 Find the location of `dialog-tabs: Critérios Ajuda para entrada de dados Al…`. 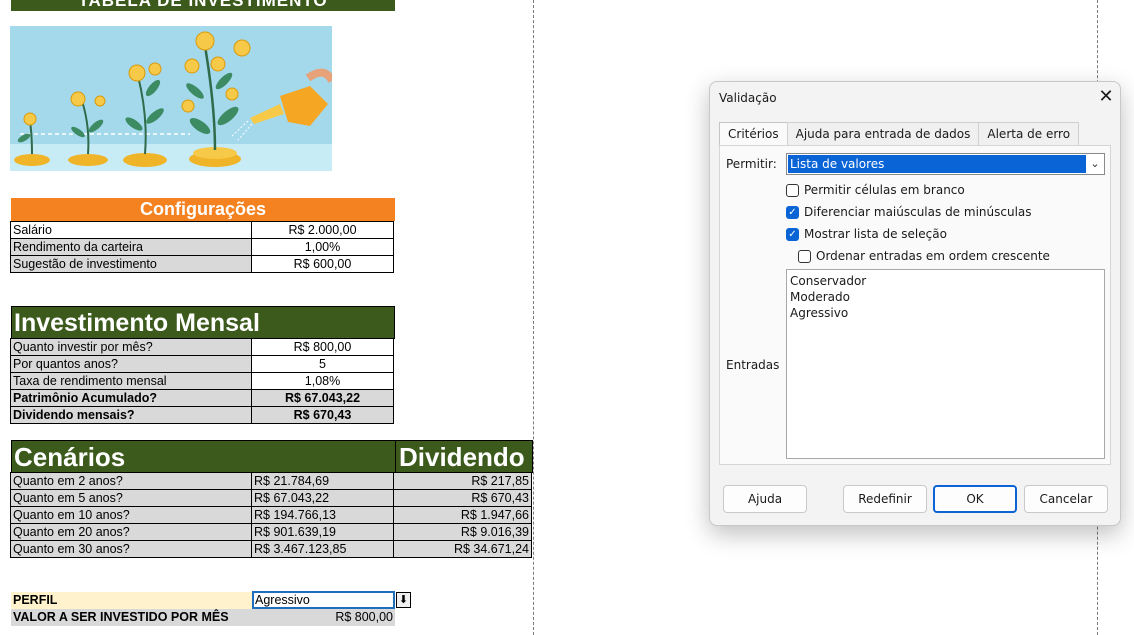

dialog-tabs: Critérios Ajuda para entrada de dados Al… is located at coordinates (899, 134).